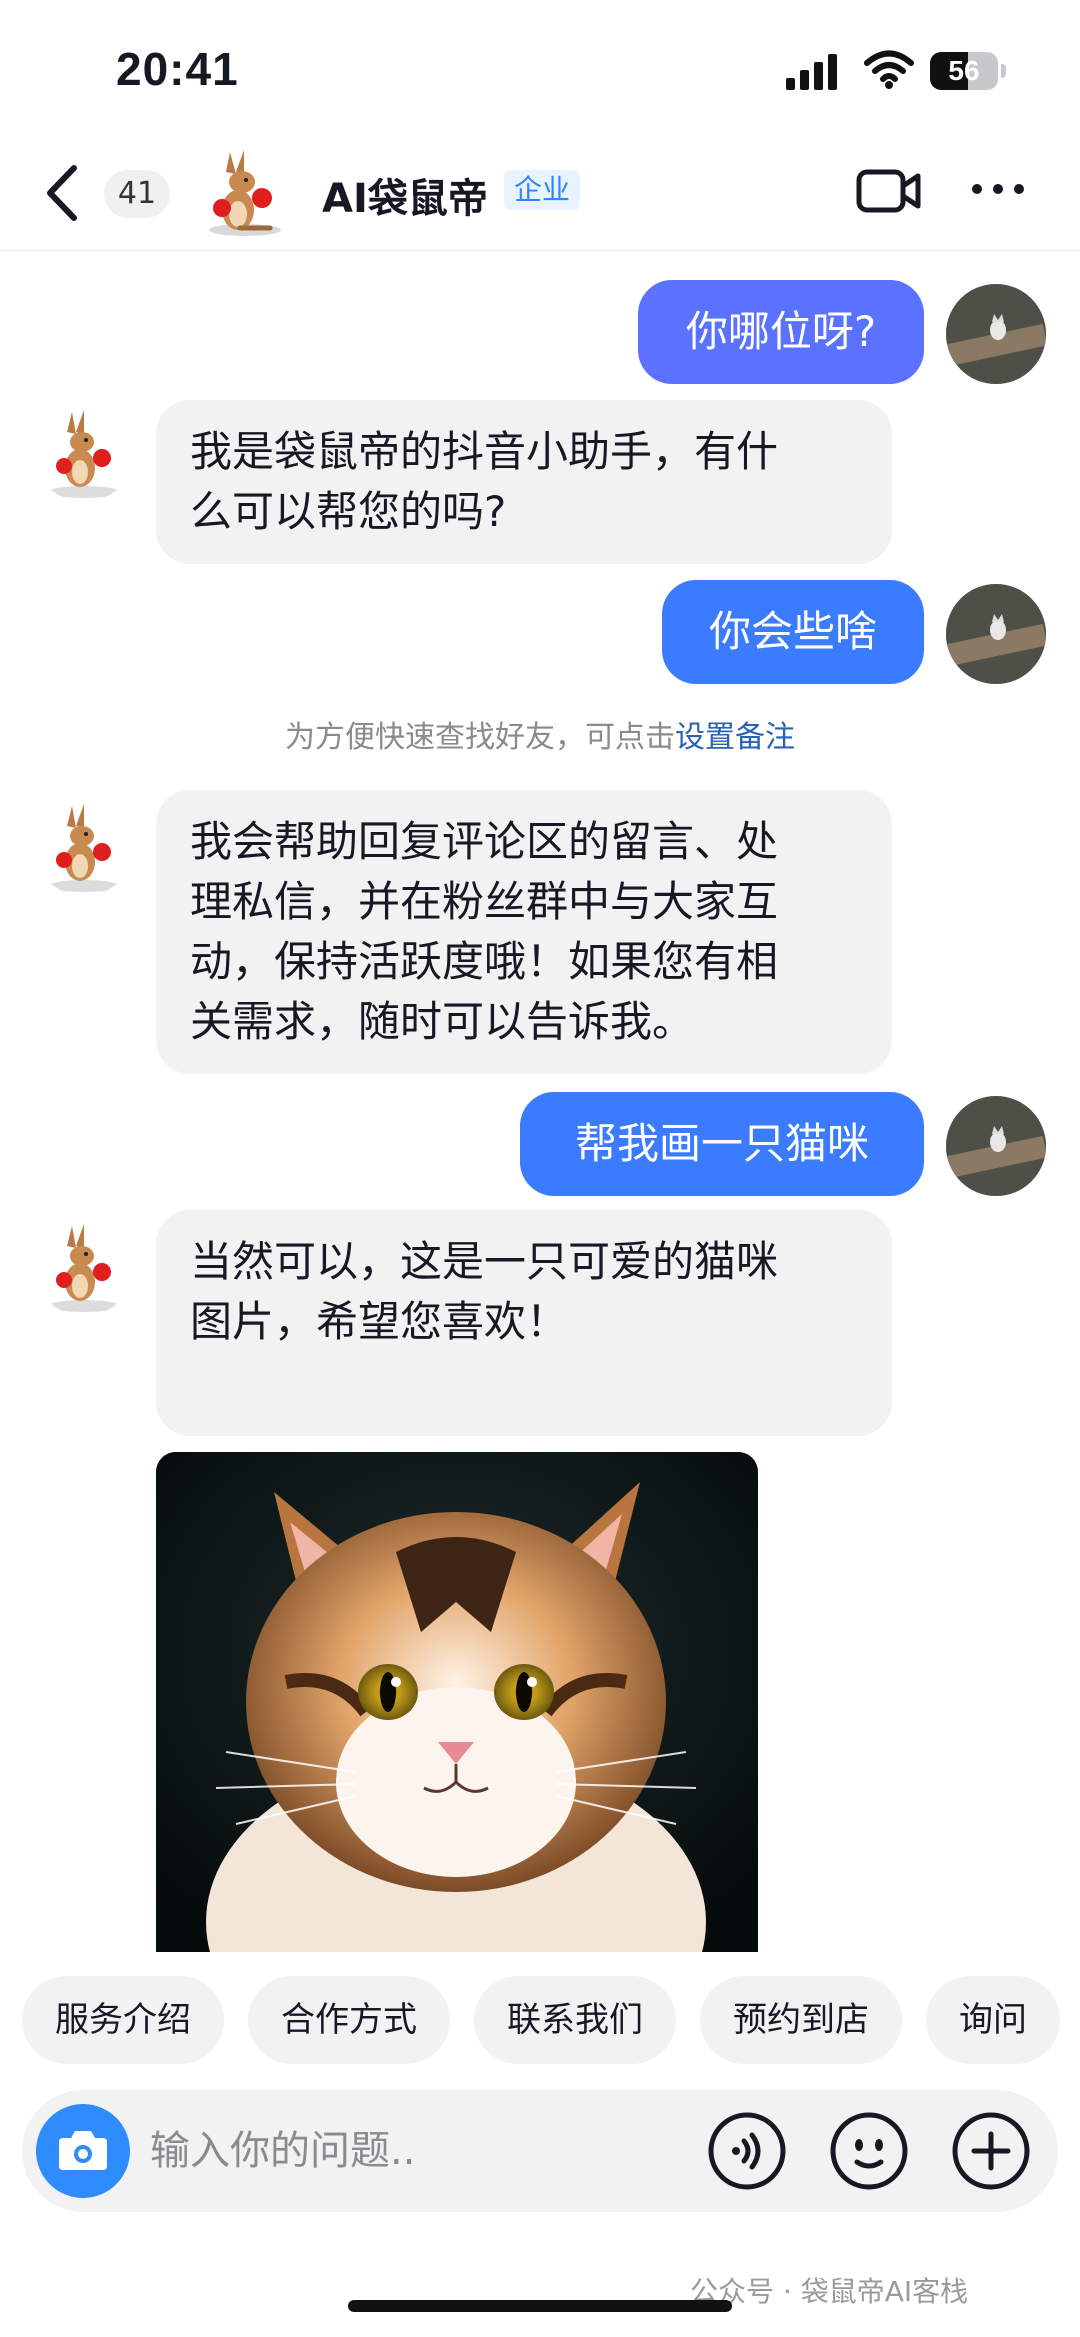 The height and width of the screenshot is (2337, 1080). What do you see at coordinates (889, 69) in the screenshot?
I see `wifi-icon` at bounding box center [889, 69].